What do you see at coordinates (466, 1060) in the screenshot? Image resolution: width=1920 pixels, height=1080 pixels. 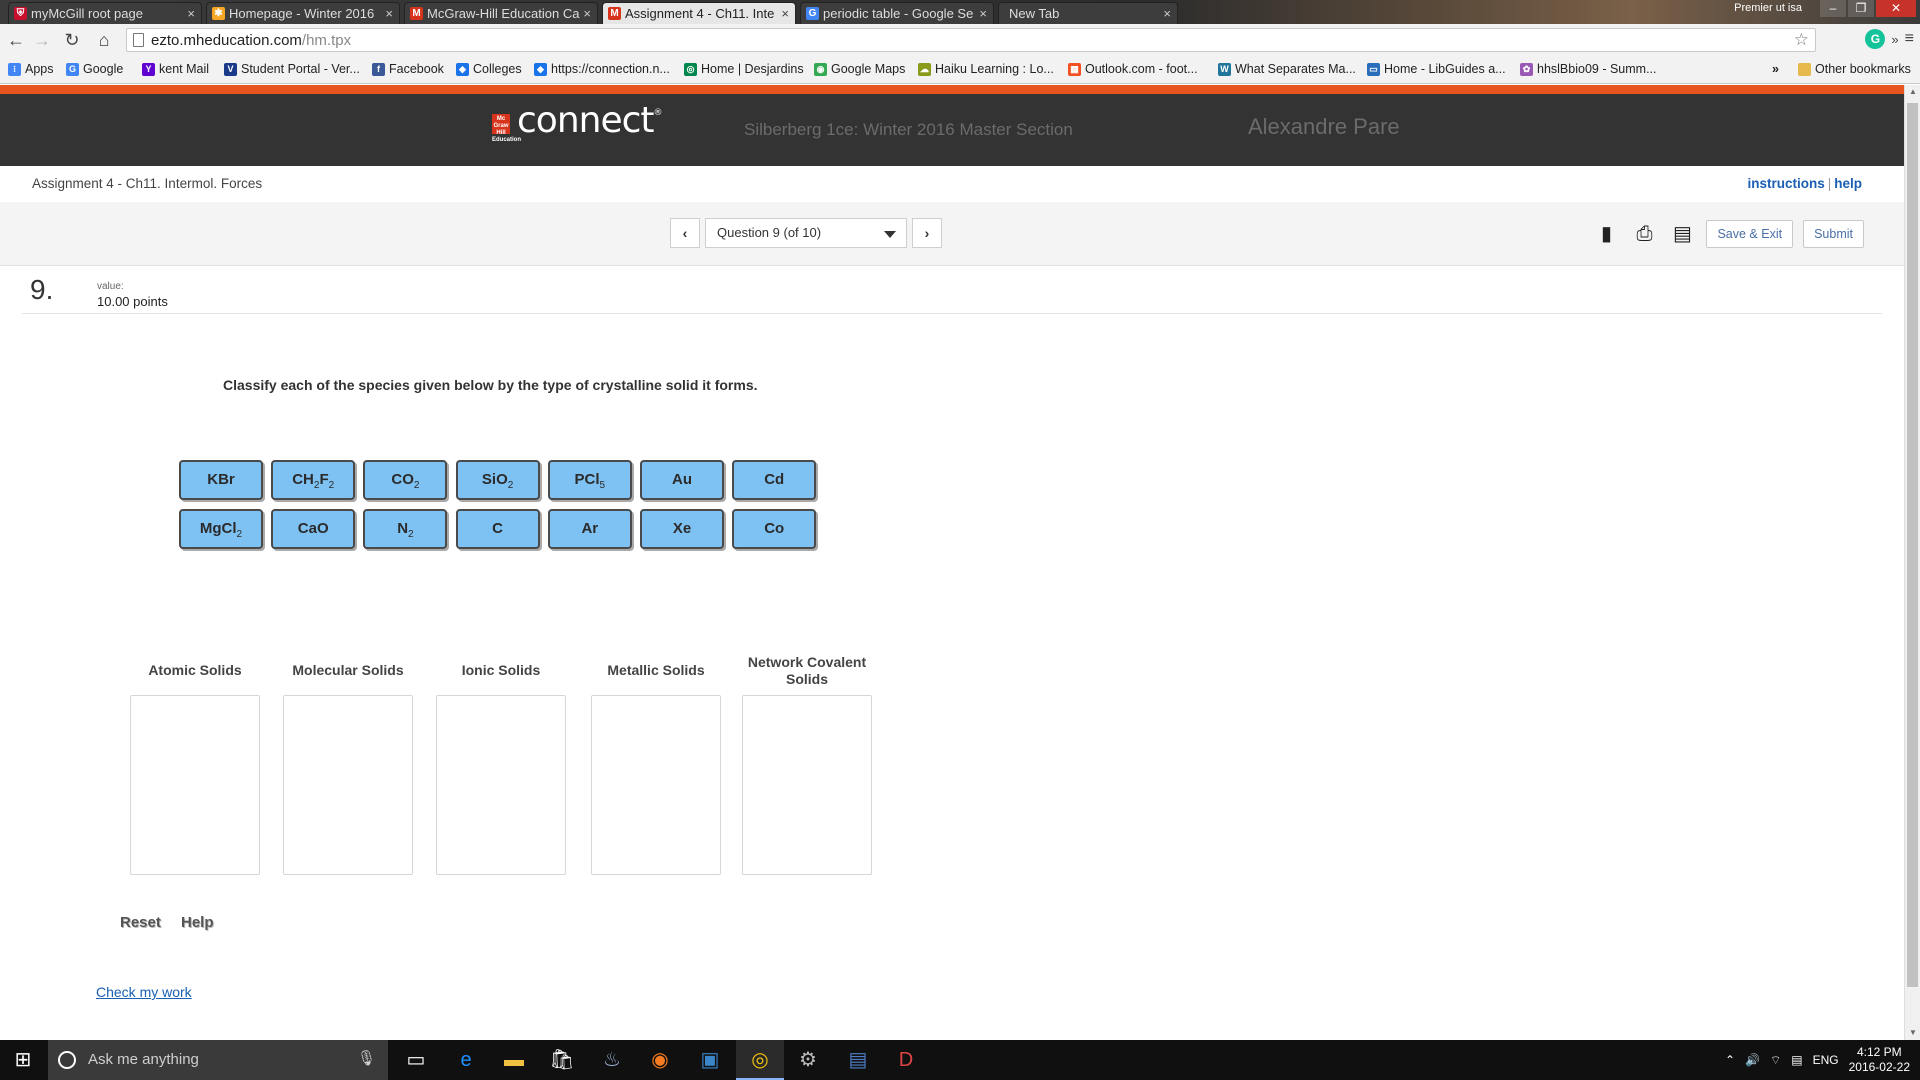 I see `edge-icon: e` at bounding box center [466, 1060].